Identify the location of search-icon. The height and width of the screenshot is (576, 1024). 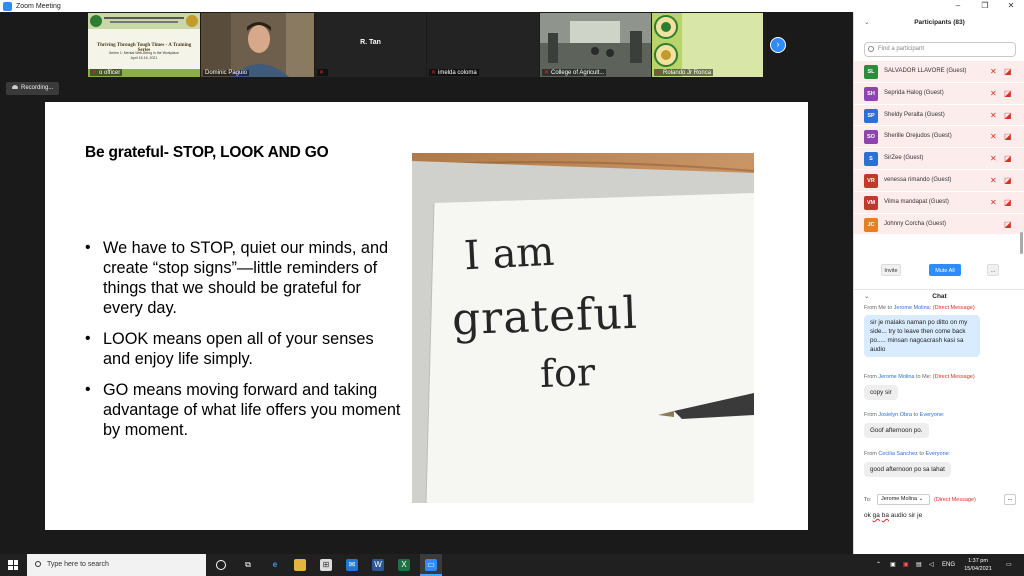
(871, 49).